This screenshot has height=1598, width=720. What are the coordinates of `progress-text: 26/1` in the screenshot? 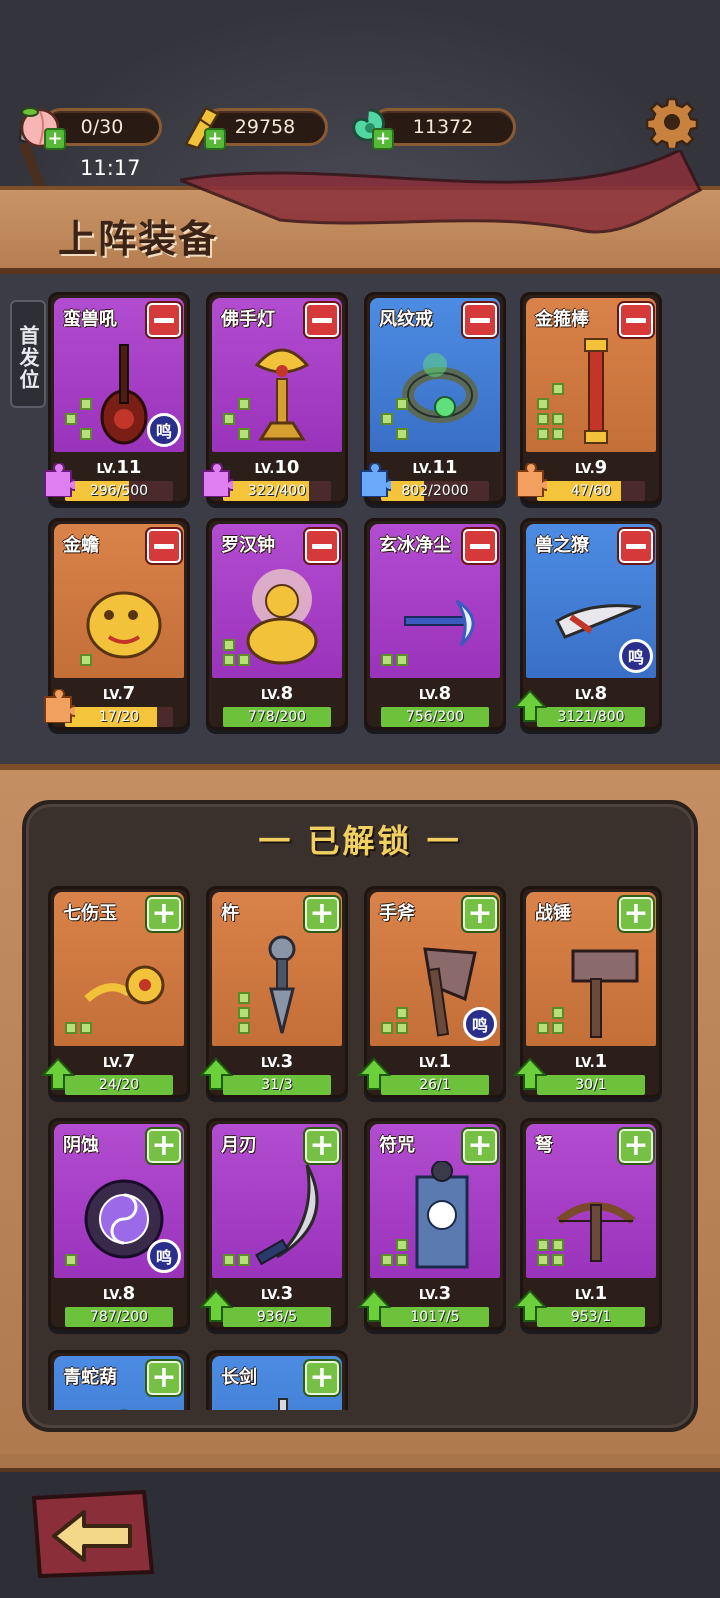 It's located at (435, 1085).